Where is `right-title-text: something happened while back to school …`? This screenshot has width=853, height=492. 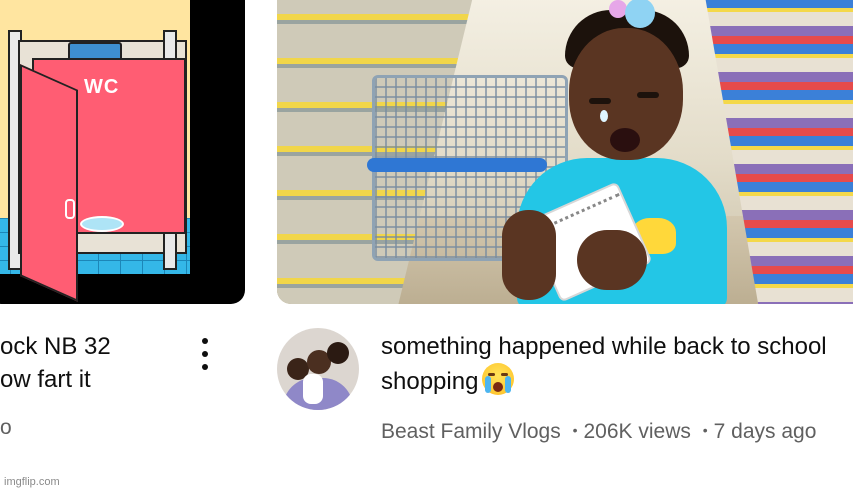
right-title-text: something happened while back to school … is located at coordinates (604, 364).